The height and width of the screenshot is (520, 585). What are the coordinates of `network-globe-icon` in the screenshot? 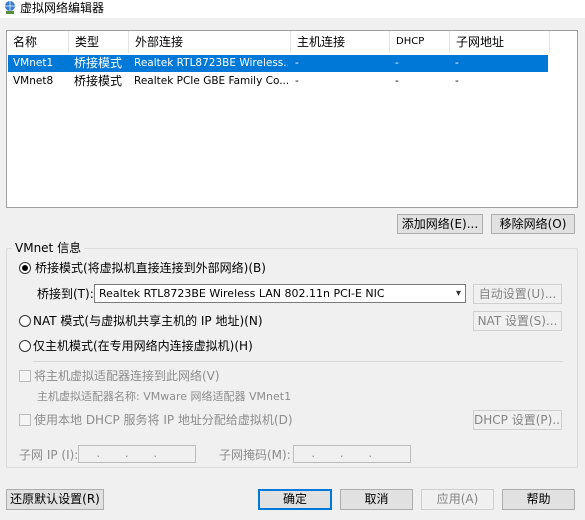 It's located at (10, 7).